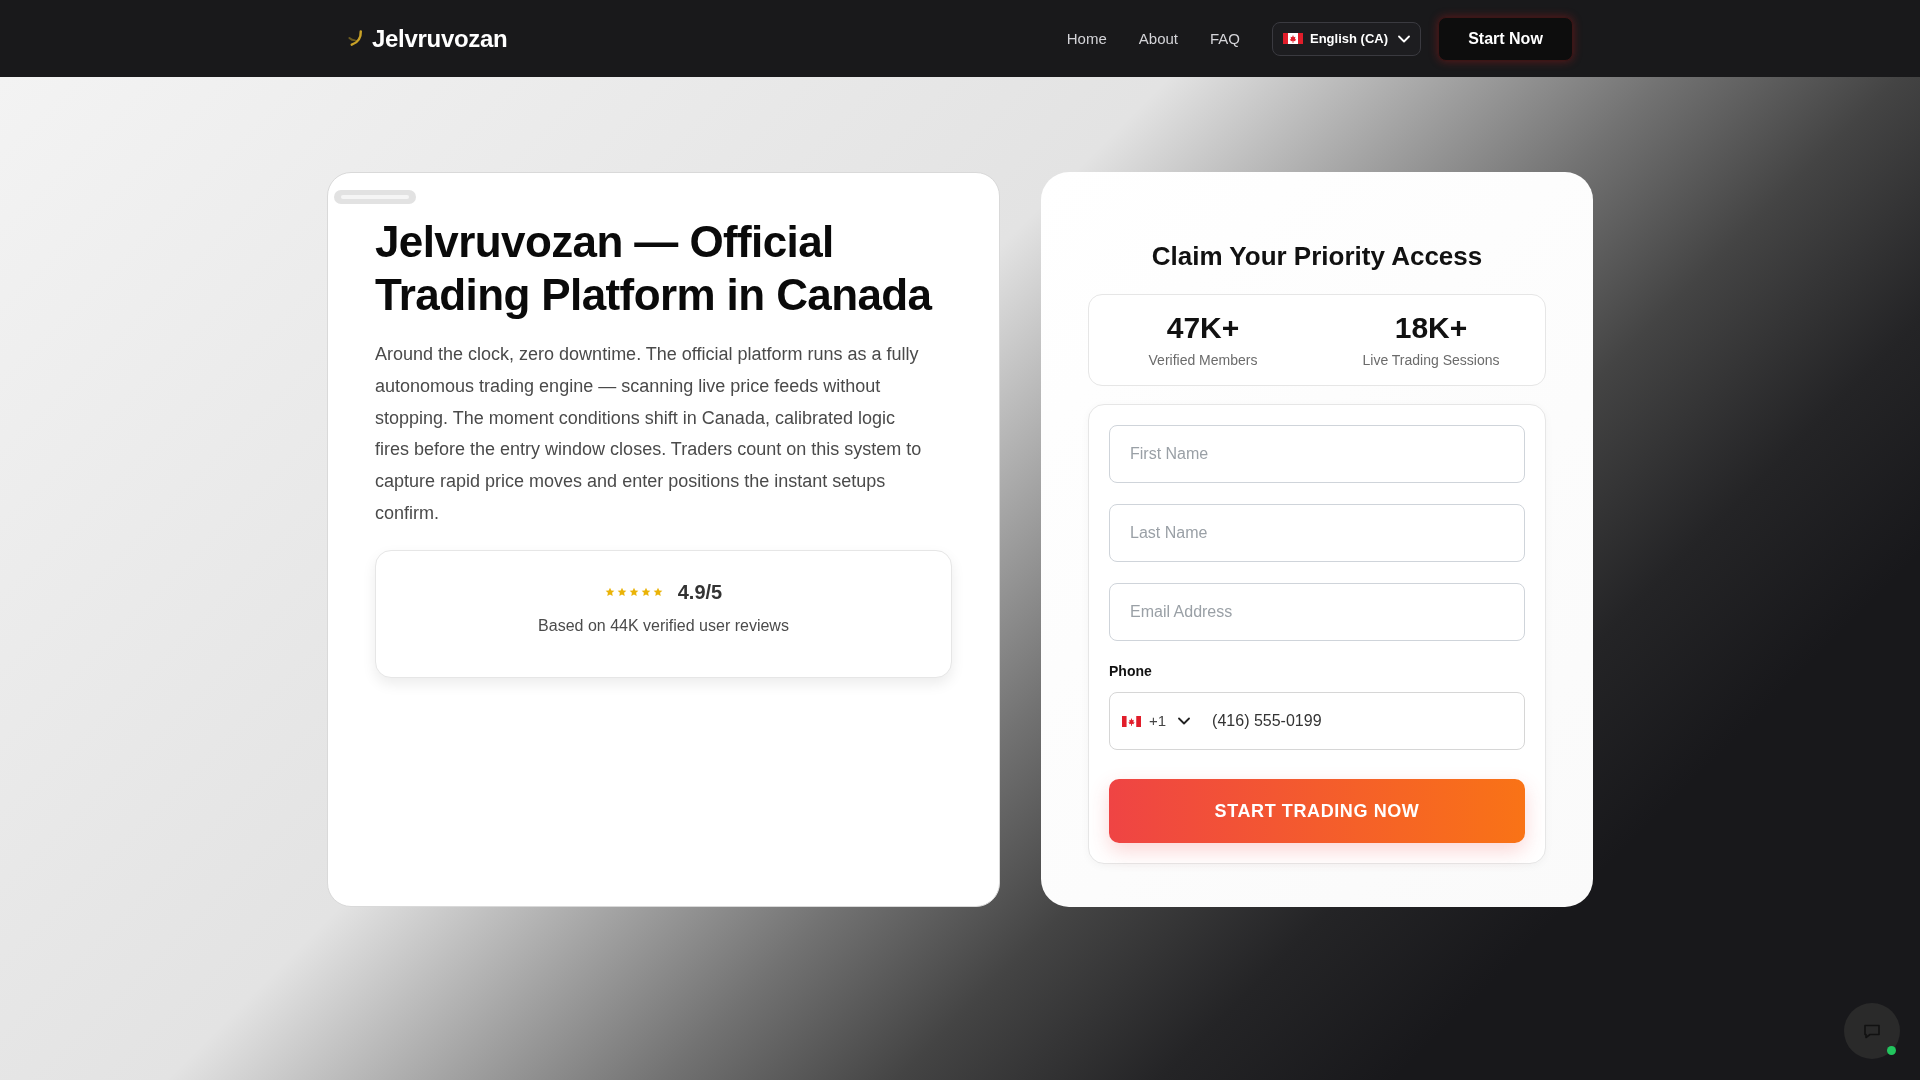  Describe the element at coordinates (1225, 38) in the screenshot. I see `nav-link: FAQ` at that location.